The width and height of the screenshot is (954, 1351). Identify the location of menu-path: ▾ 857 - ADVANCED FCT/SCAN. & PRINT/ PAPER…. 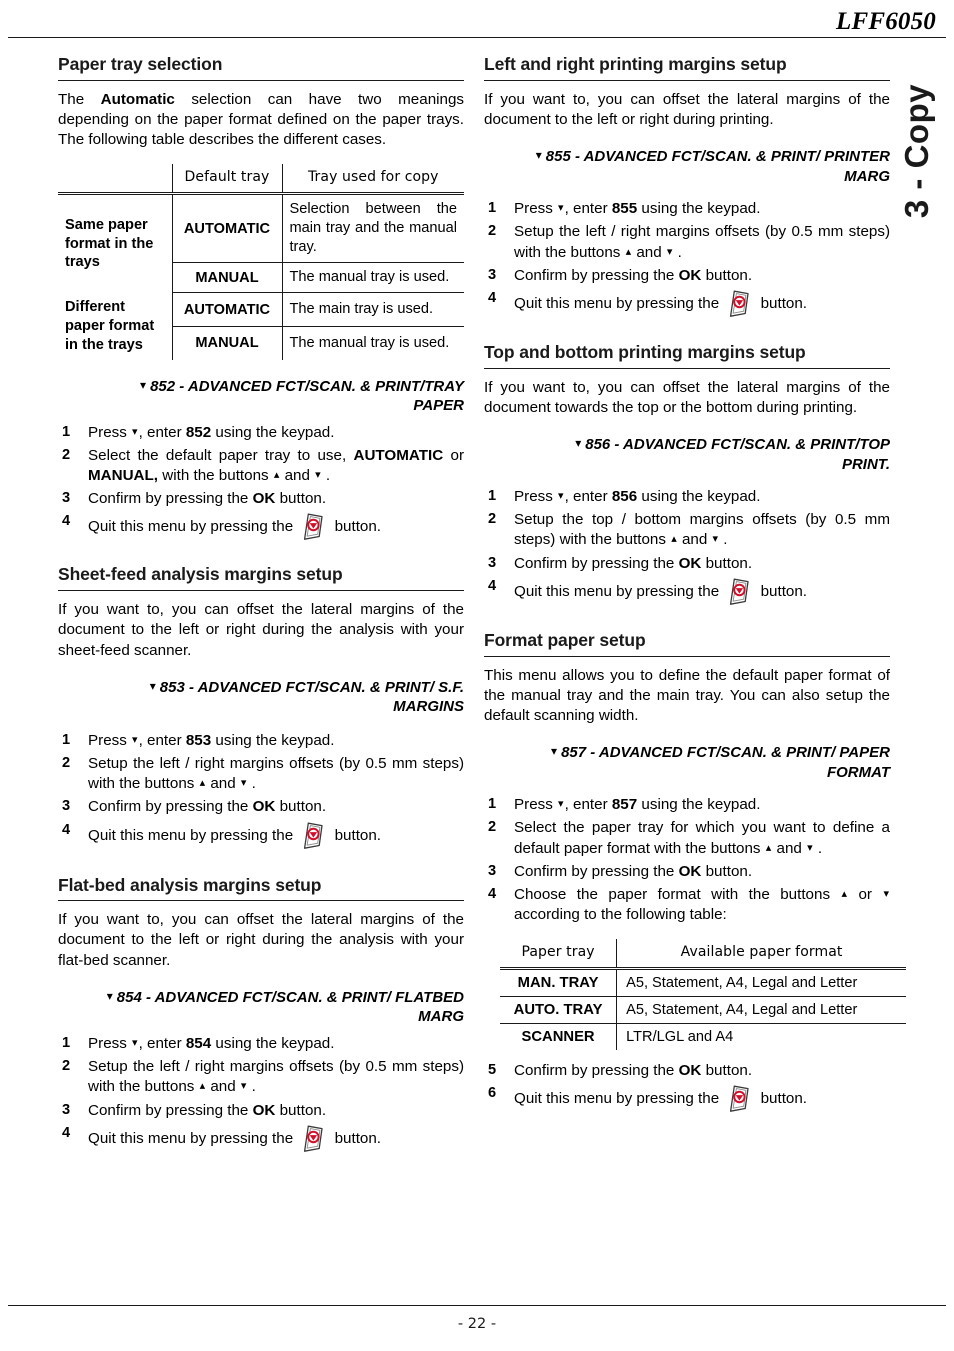
(687, 762).